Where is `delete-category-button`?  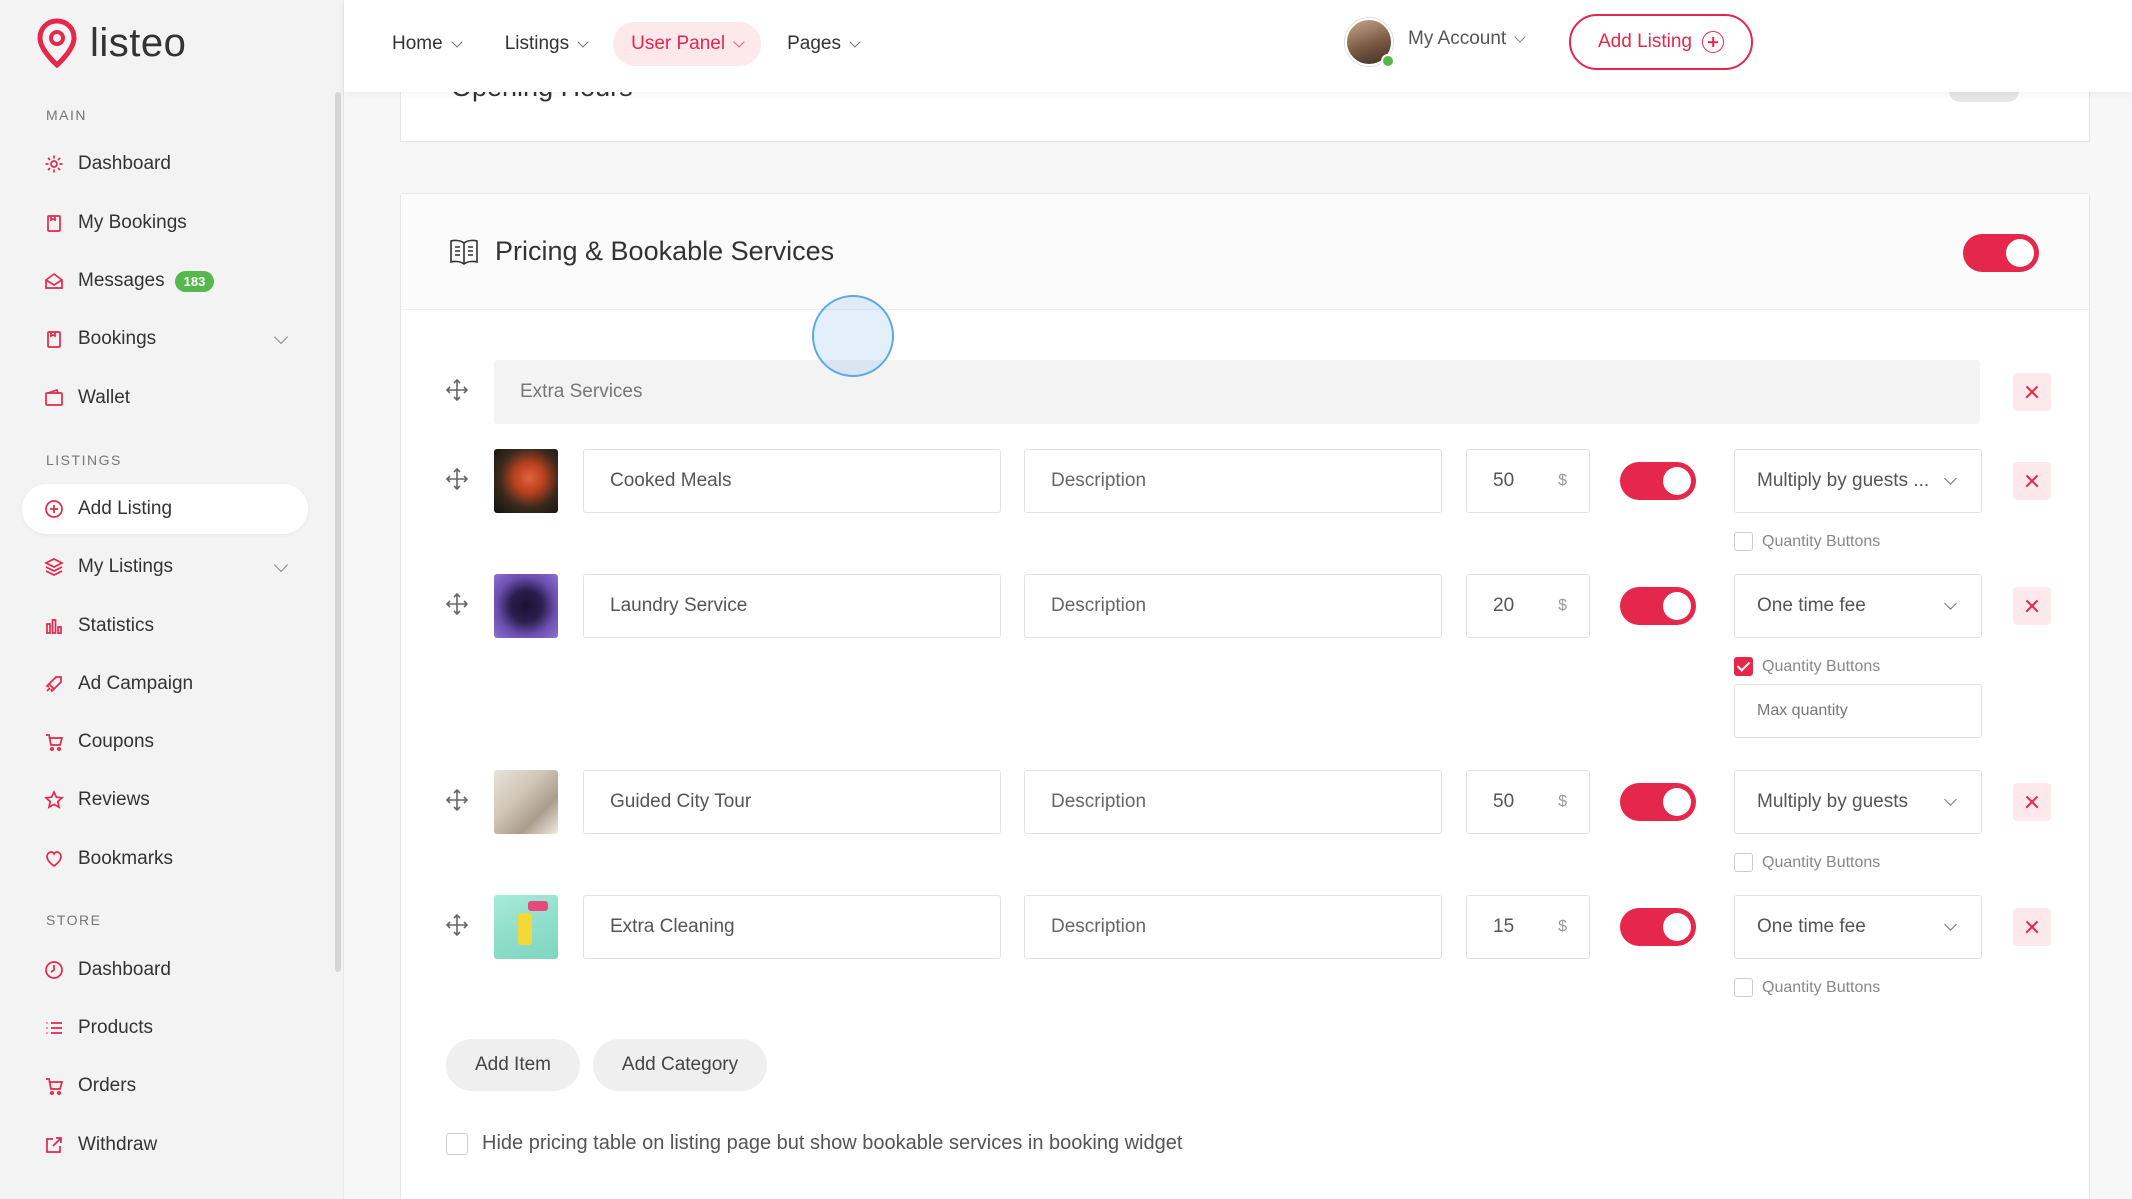
delete-category-button is located at coordinates (2032, 392).